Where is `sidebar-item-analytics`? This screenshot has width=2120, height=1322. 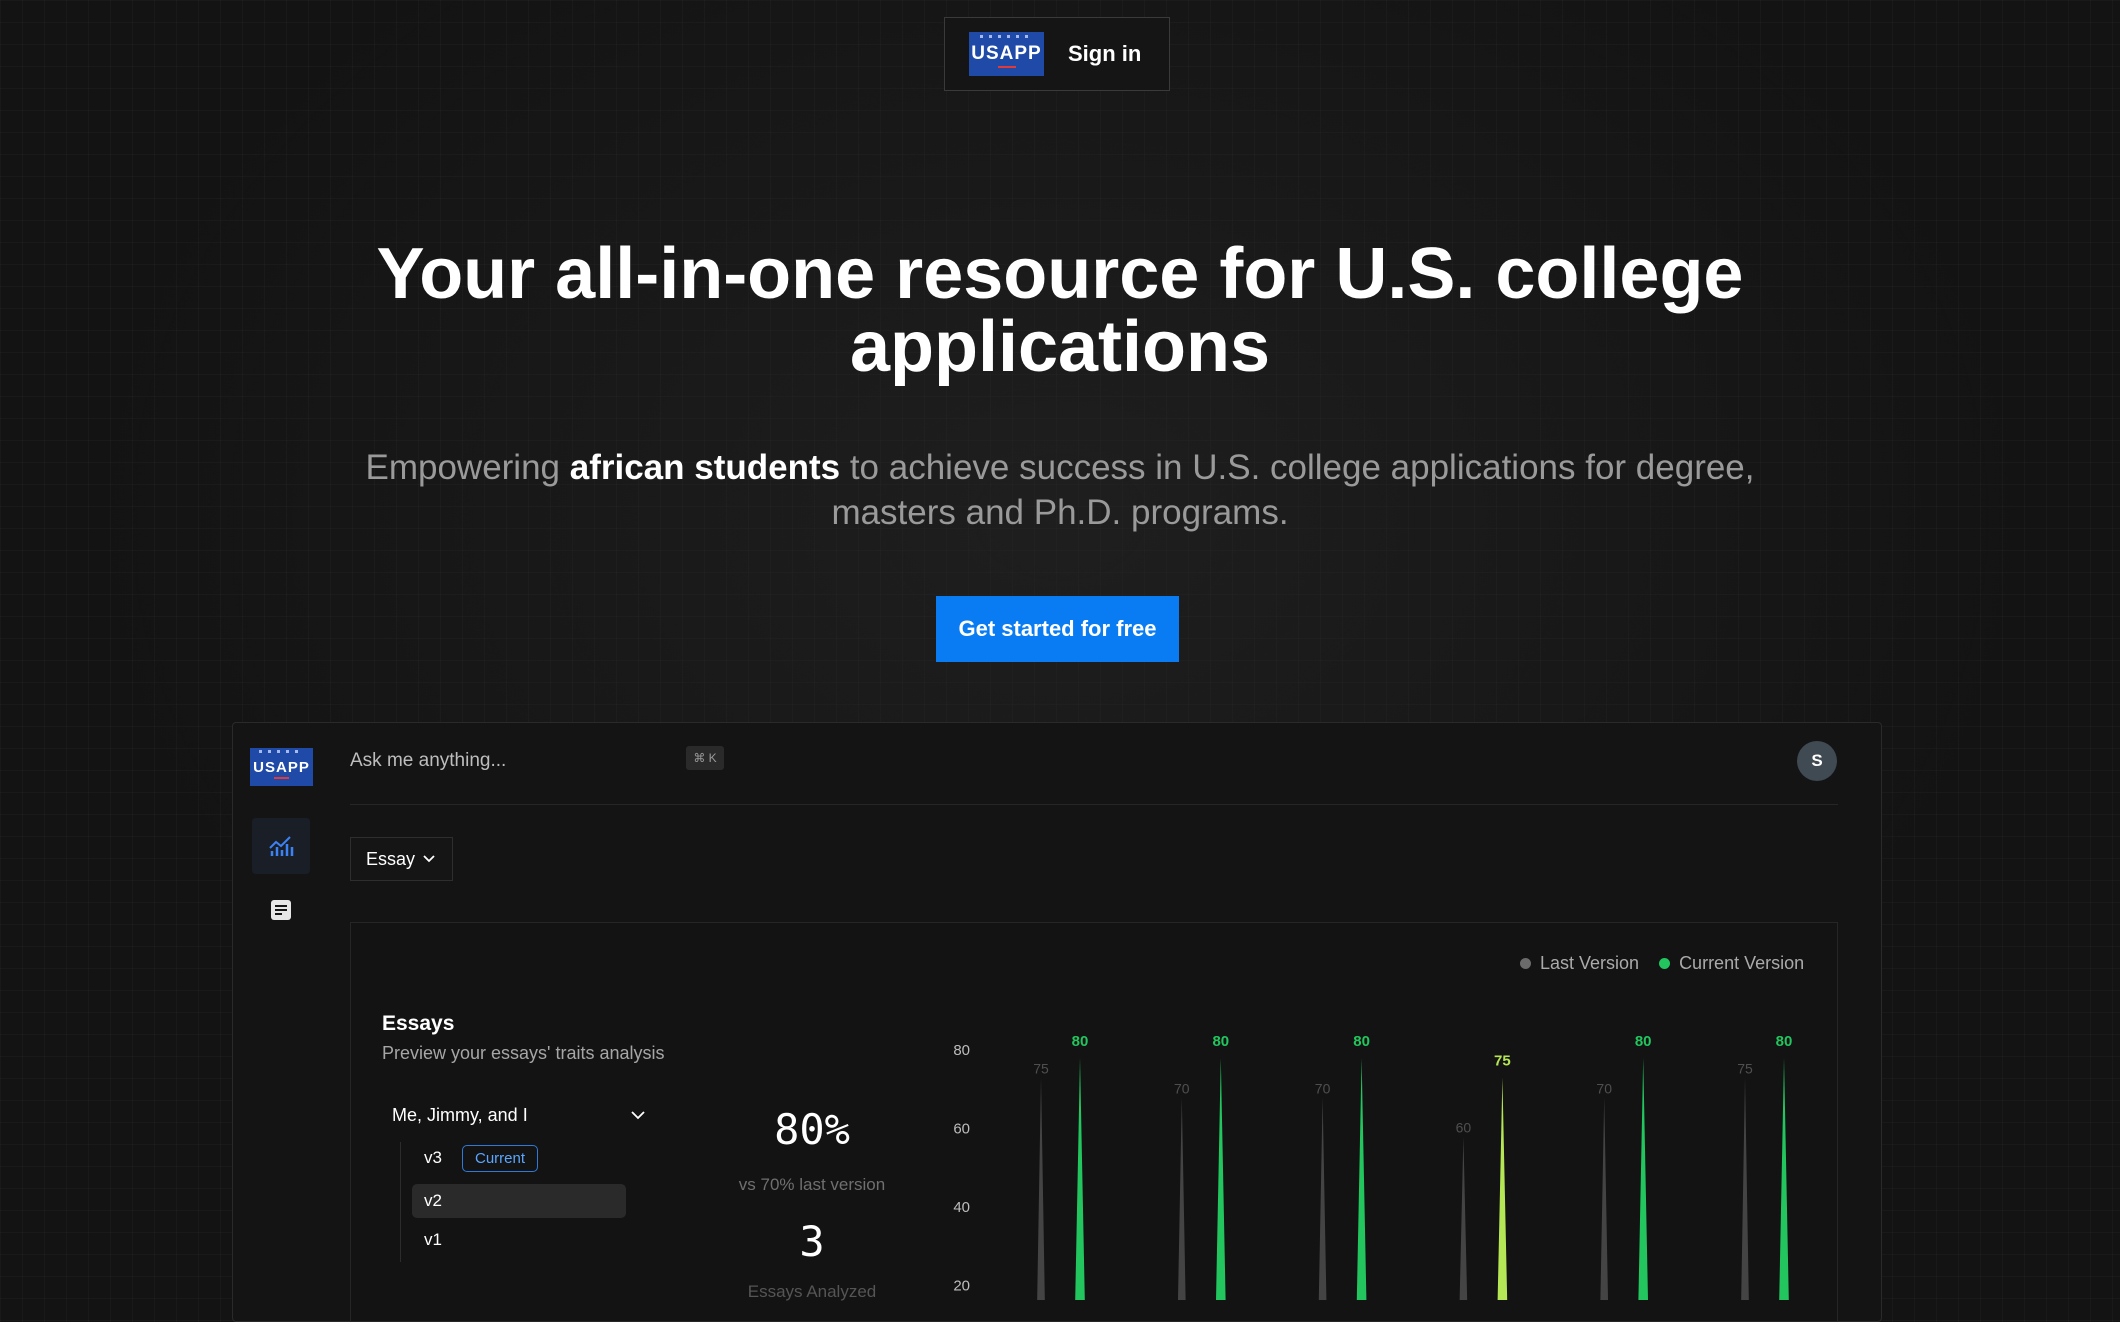 sidebar-item-analytics is located at coordinates (281, 846).